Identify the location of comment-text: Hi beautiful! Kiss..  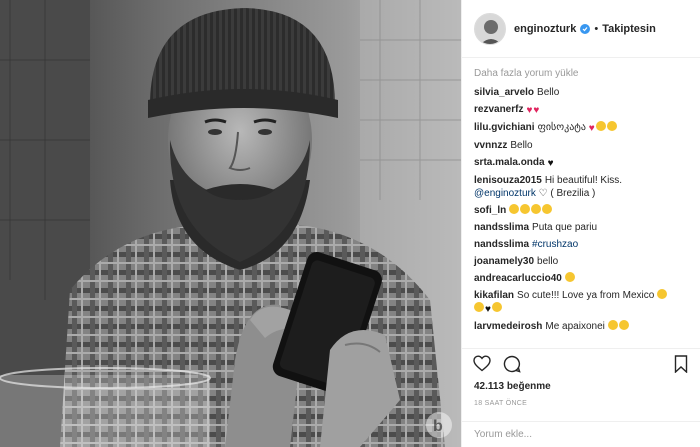
(583, 180).